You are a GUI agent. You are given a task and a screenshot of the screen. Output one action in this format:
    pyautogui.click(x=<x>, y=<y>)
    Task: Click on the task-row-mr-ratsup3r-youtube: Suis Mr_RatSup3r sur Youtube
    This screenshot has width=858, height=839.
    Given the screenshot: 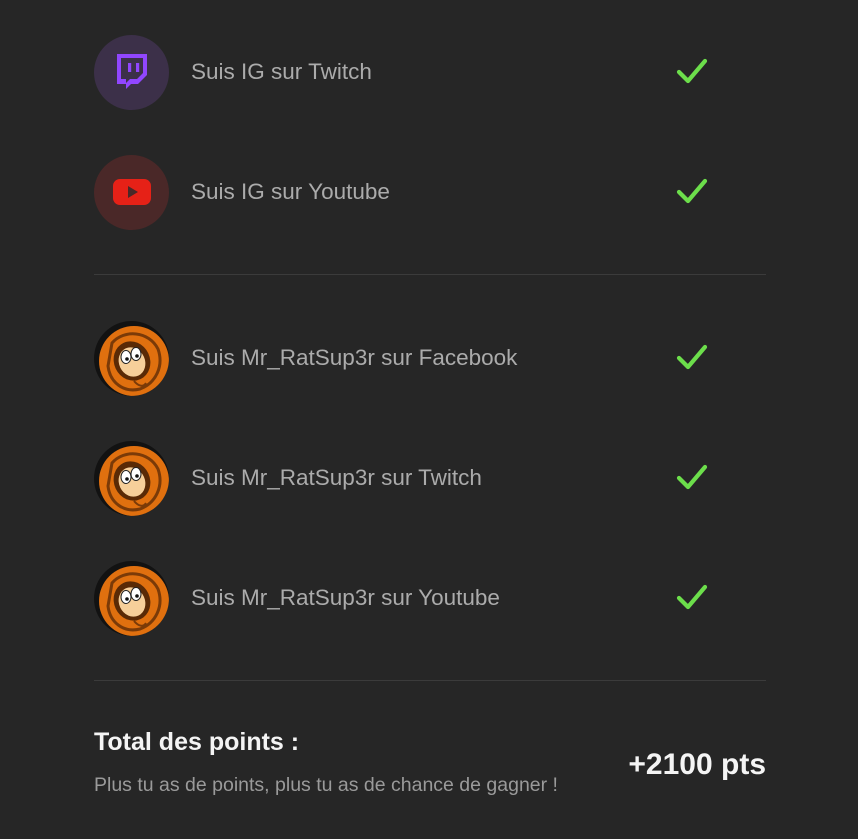 What is the action you would take?
    pyautogui.click(x=430, y=598)
    